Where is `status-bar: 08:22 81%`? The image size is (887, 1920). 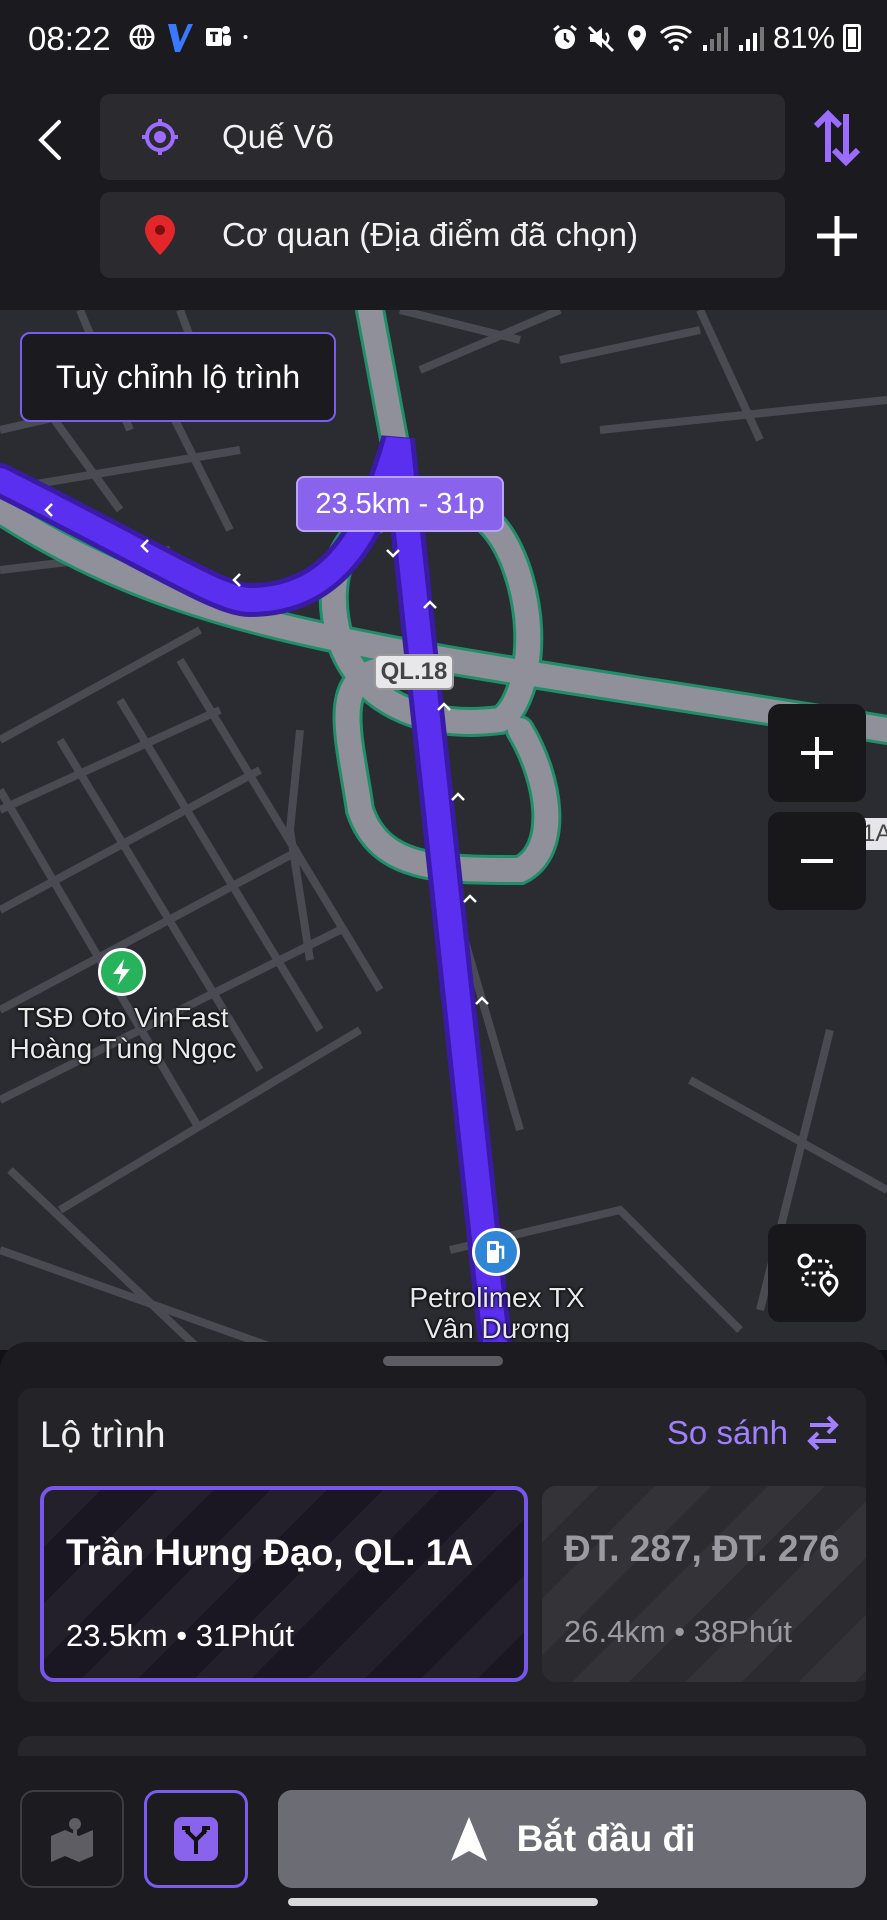 status-bar: 08:22 81% is located at coordinates (443, 42).